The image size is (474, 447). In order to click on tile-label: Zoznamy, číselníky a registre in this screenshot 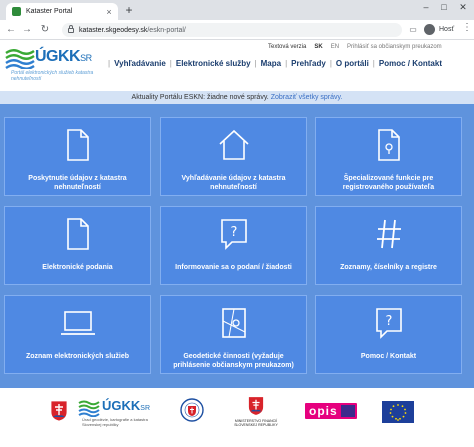, I will do `click(388, 267)`.